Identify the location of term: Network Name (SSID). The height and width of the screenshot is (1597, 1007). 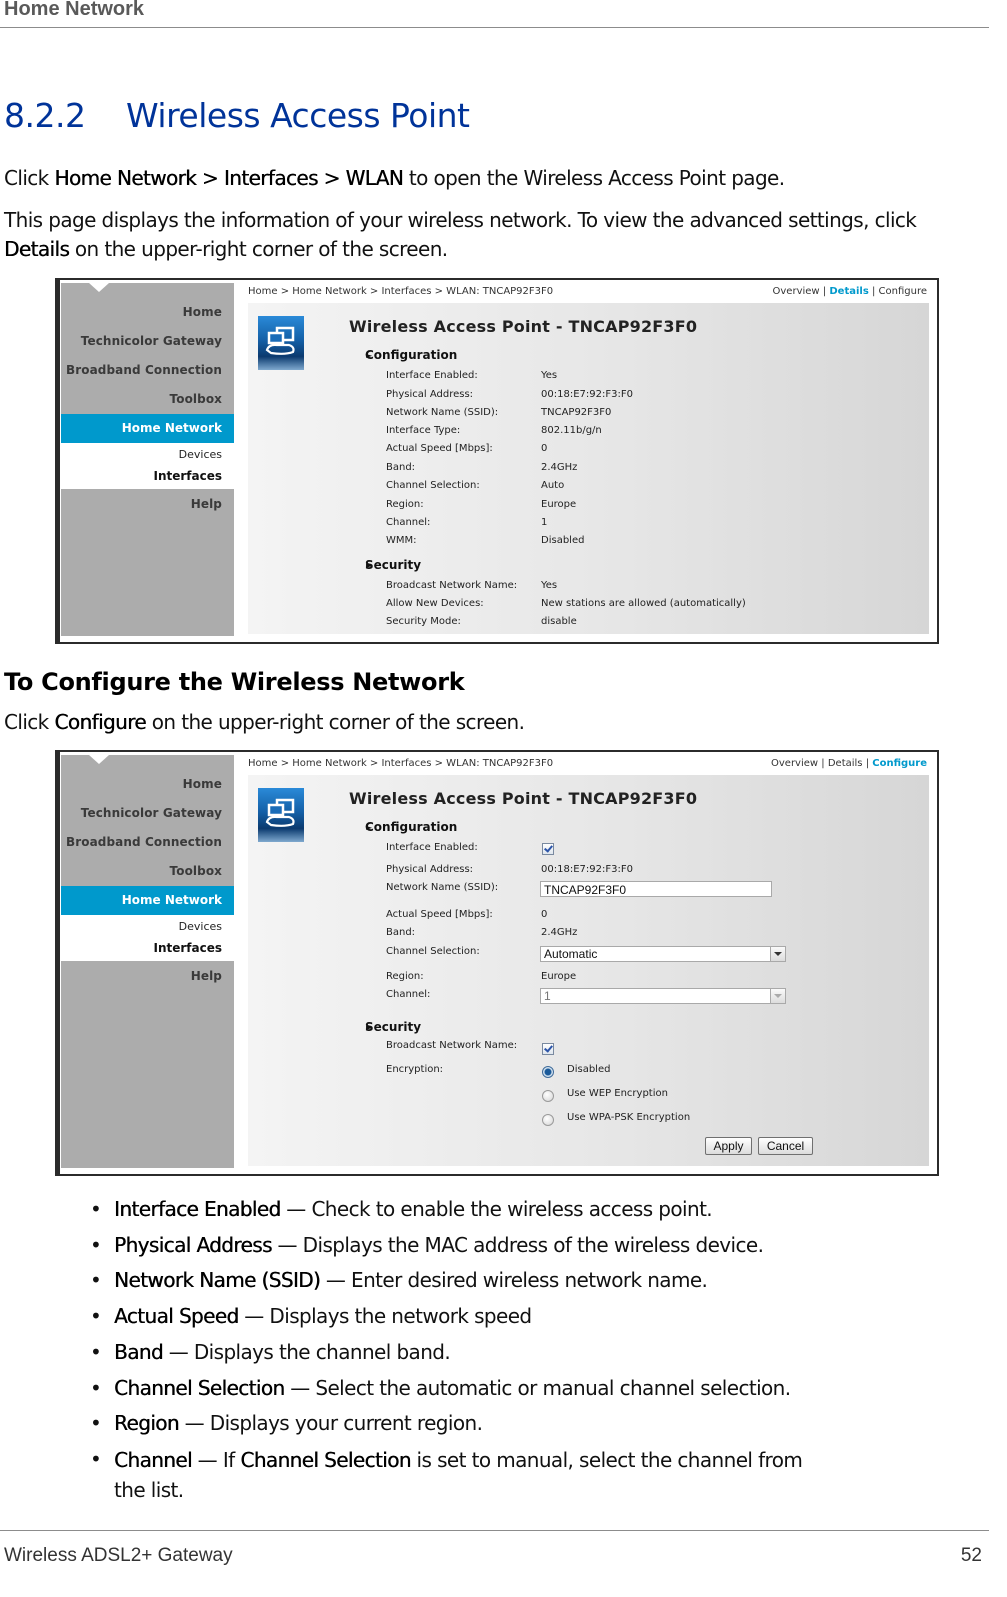
(217, 1280).